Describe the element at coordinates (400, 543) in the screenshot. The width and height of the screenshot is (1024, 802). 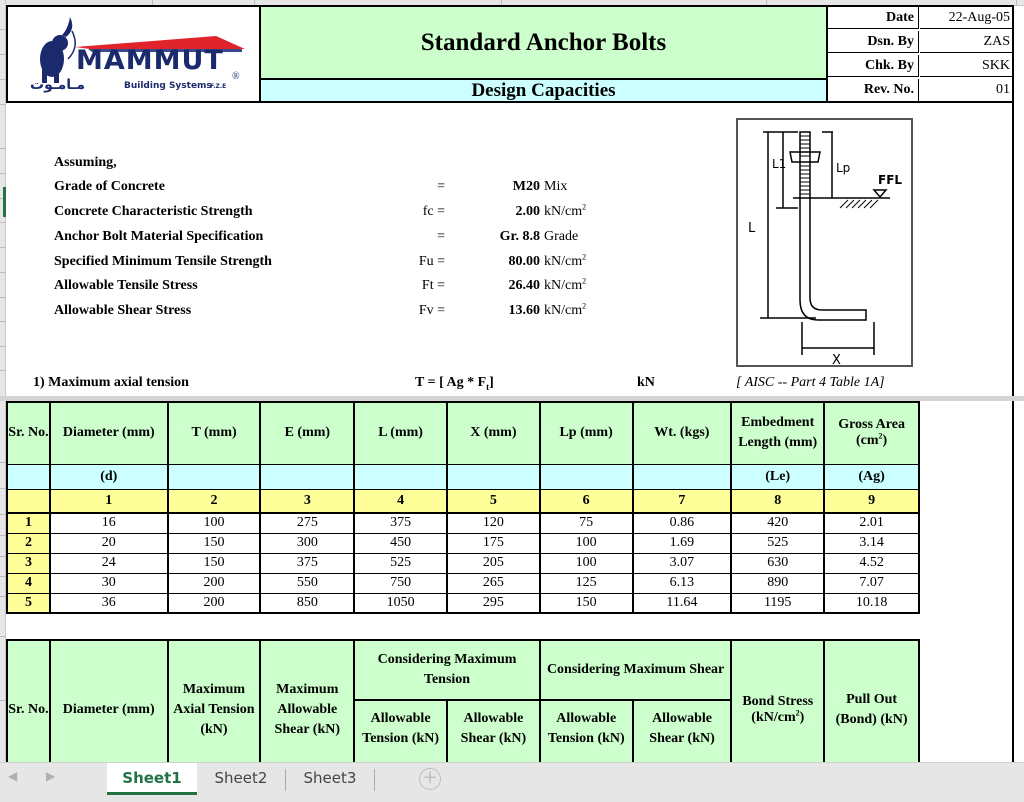
I see `cell-l: 450` at that location.